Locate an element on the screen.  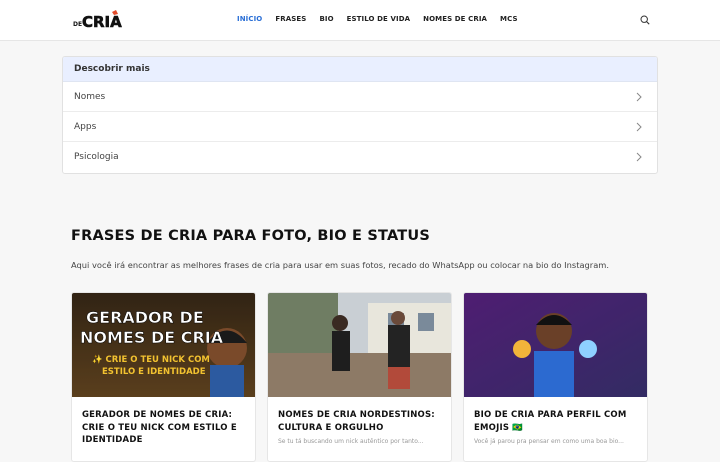
page-title: FRASES DE CRIA PARA FOTO, BIO E STATUS is located at coordinates (251, 236).